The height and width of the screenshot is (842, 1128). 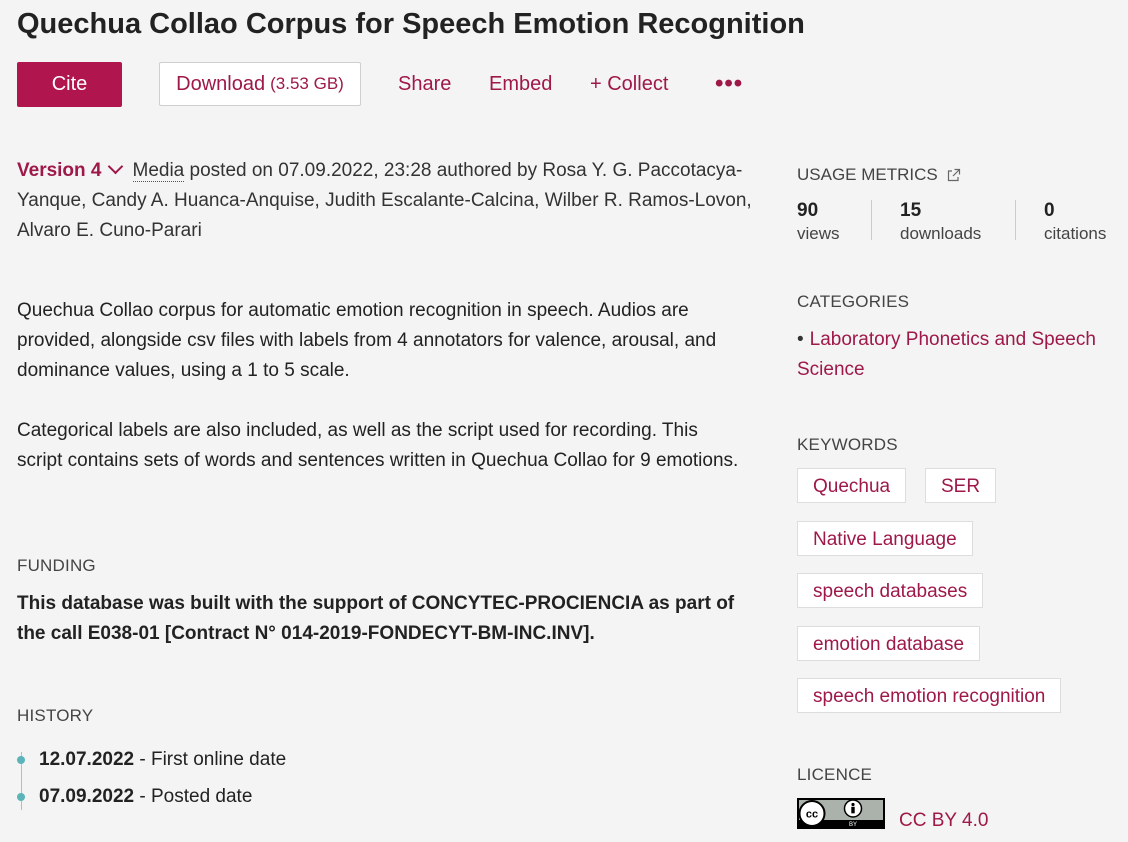 What do you see at coordinates (941, 233) in the screenshot?
I see `metric-label: downloads` at bounding box center [941, 233].